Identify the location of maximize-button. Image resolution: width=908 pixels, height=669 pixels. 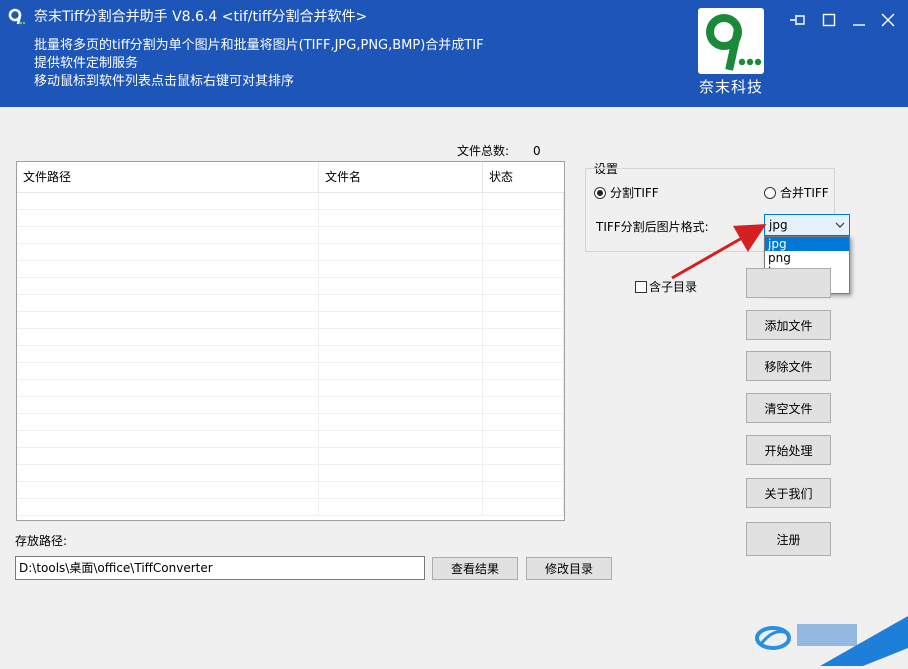
(829, 21).